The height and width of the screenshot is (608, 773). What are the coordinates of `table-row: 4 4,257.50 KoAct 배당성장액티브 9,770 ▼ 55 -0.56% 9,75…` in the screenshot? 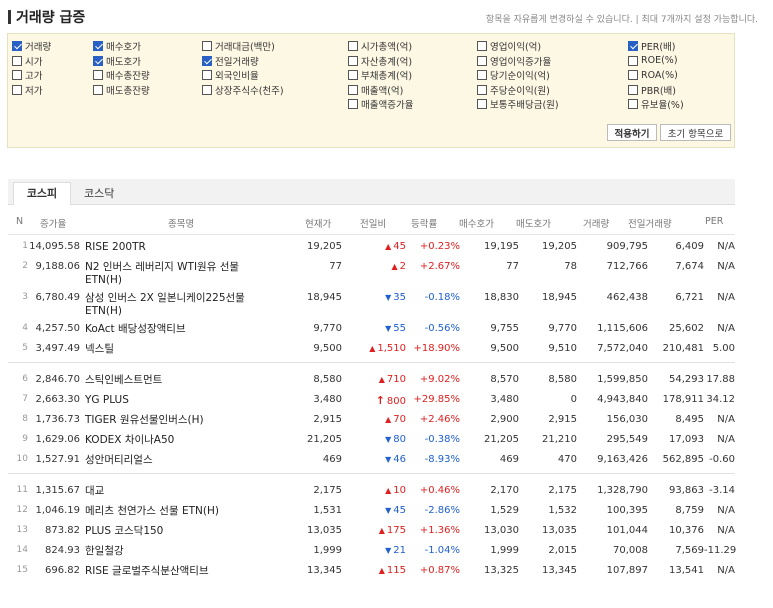 It's located at (371, 330).